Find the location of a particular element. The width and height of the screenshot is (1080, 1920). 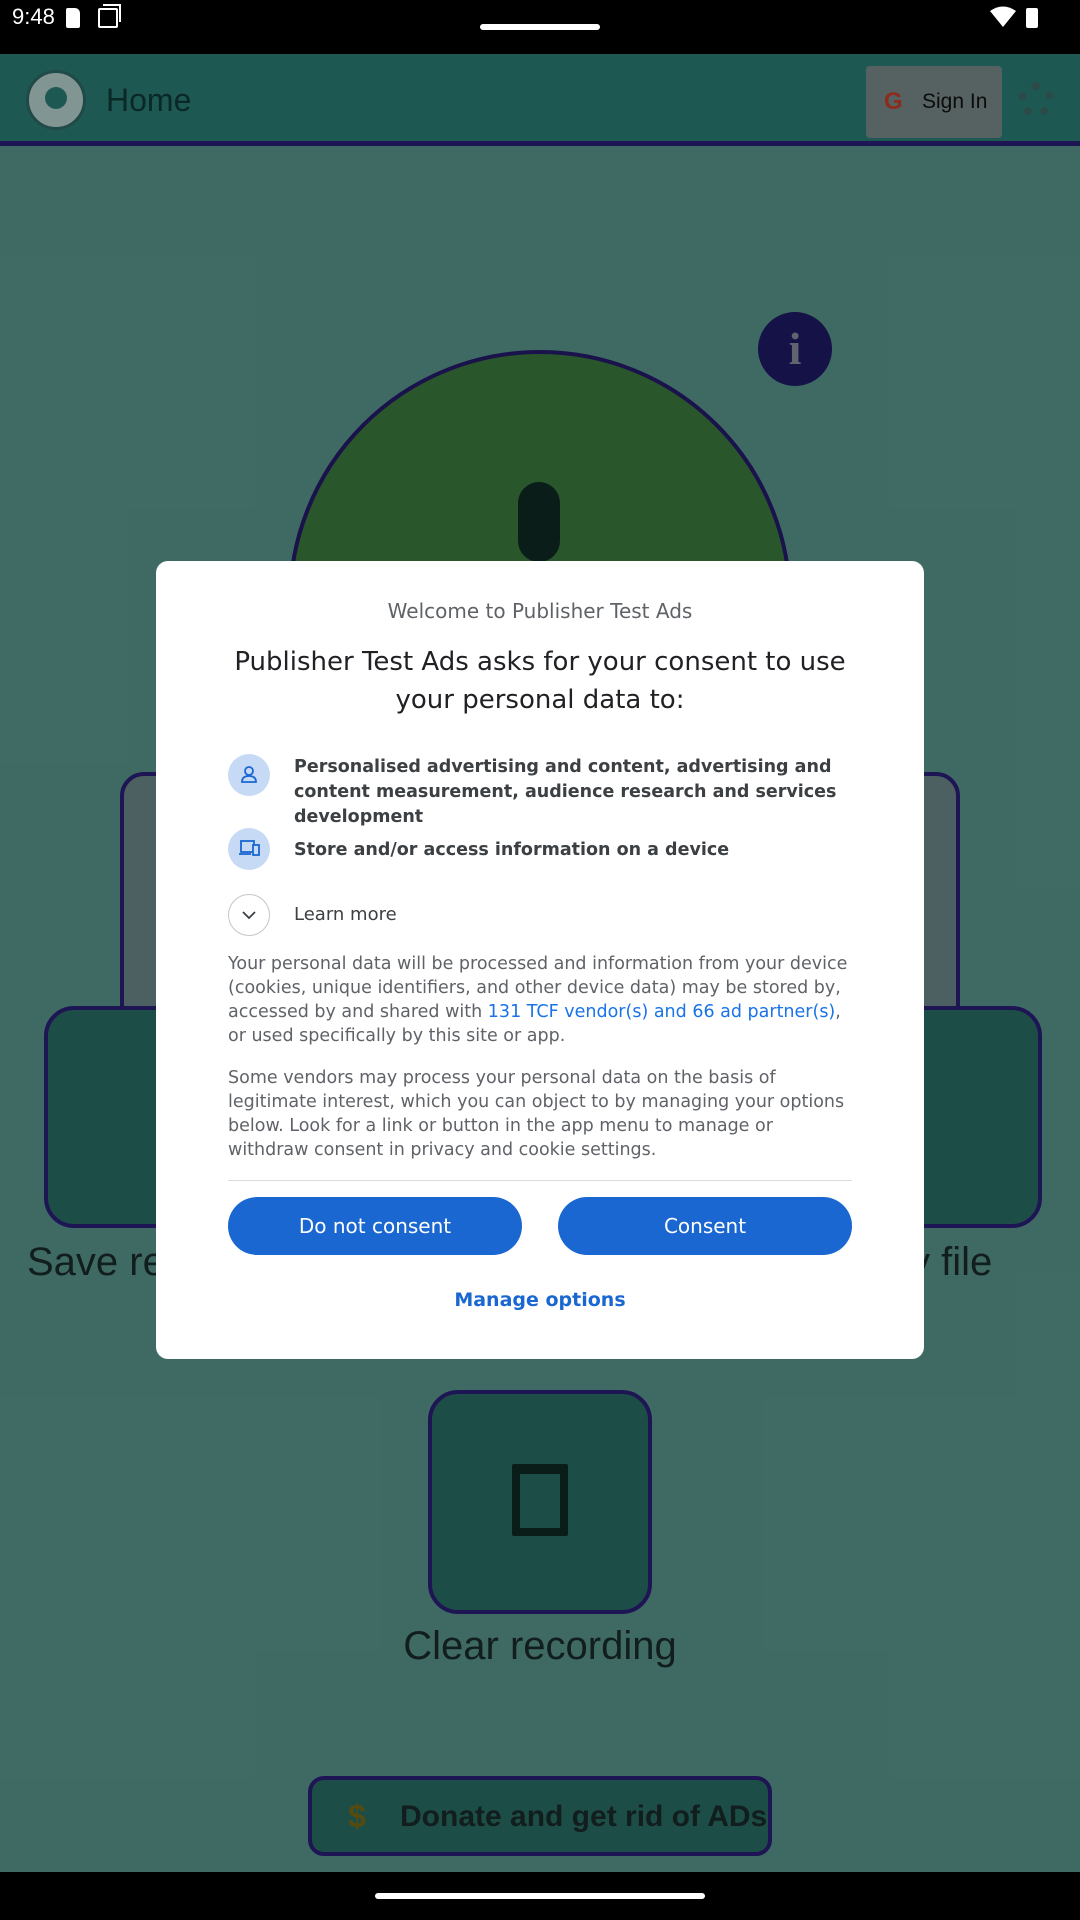

manage-options-link: Manage options is located at coordinates (540, 1300).